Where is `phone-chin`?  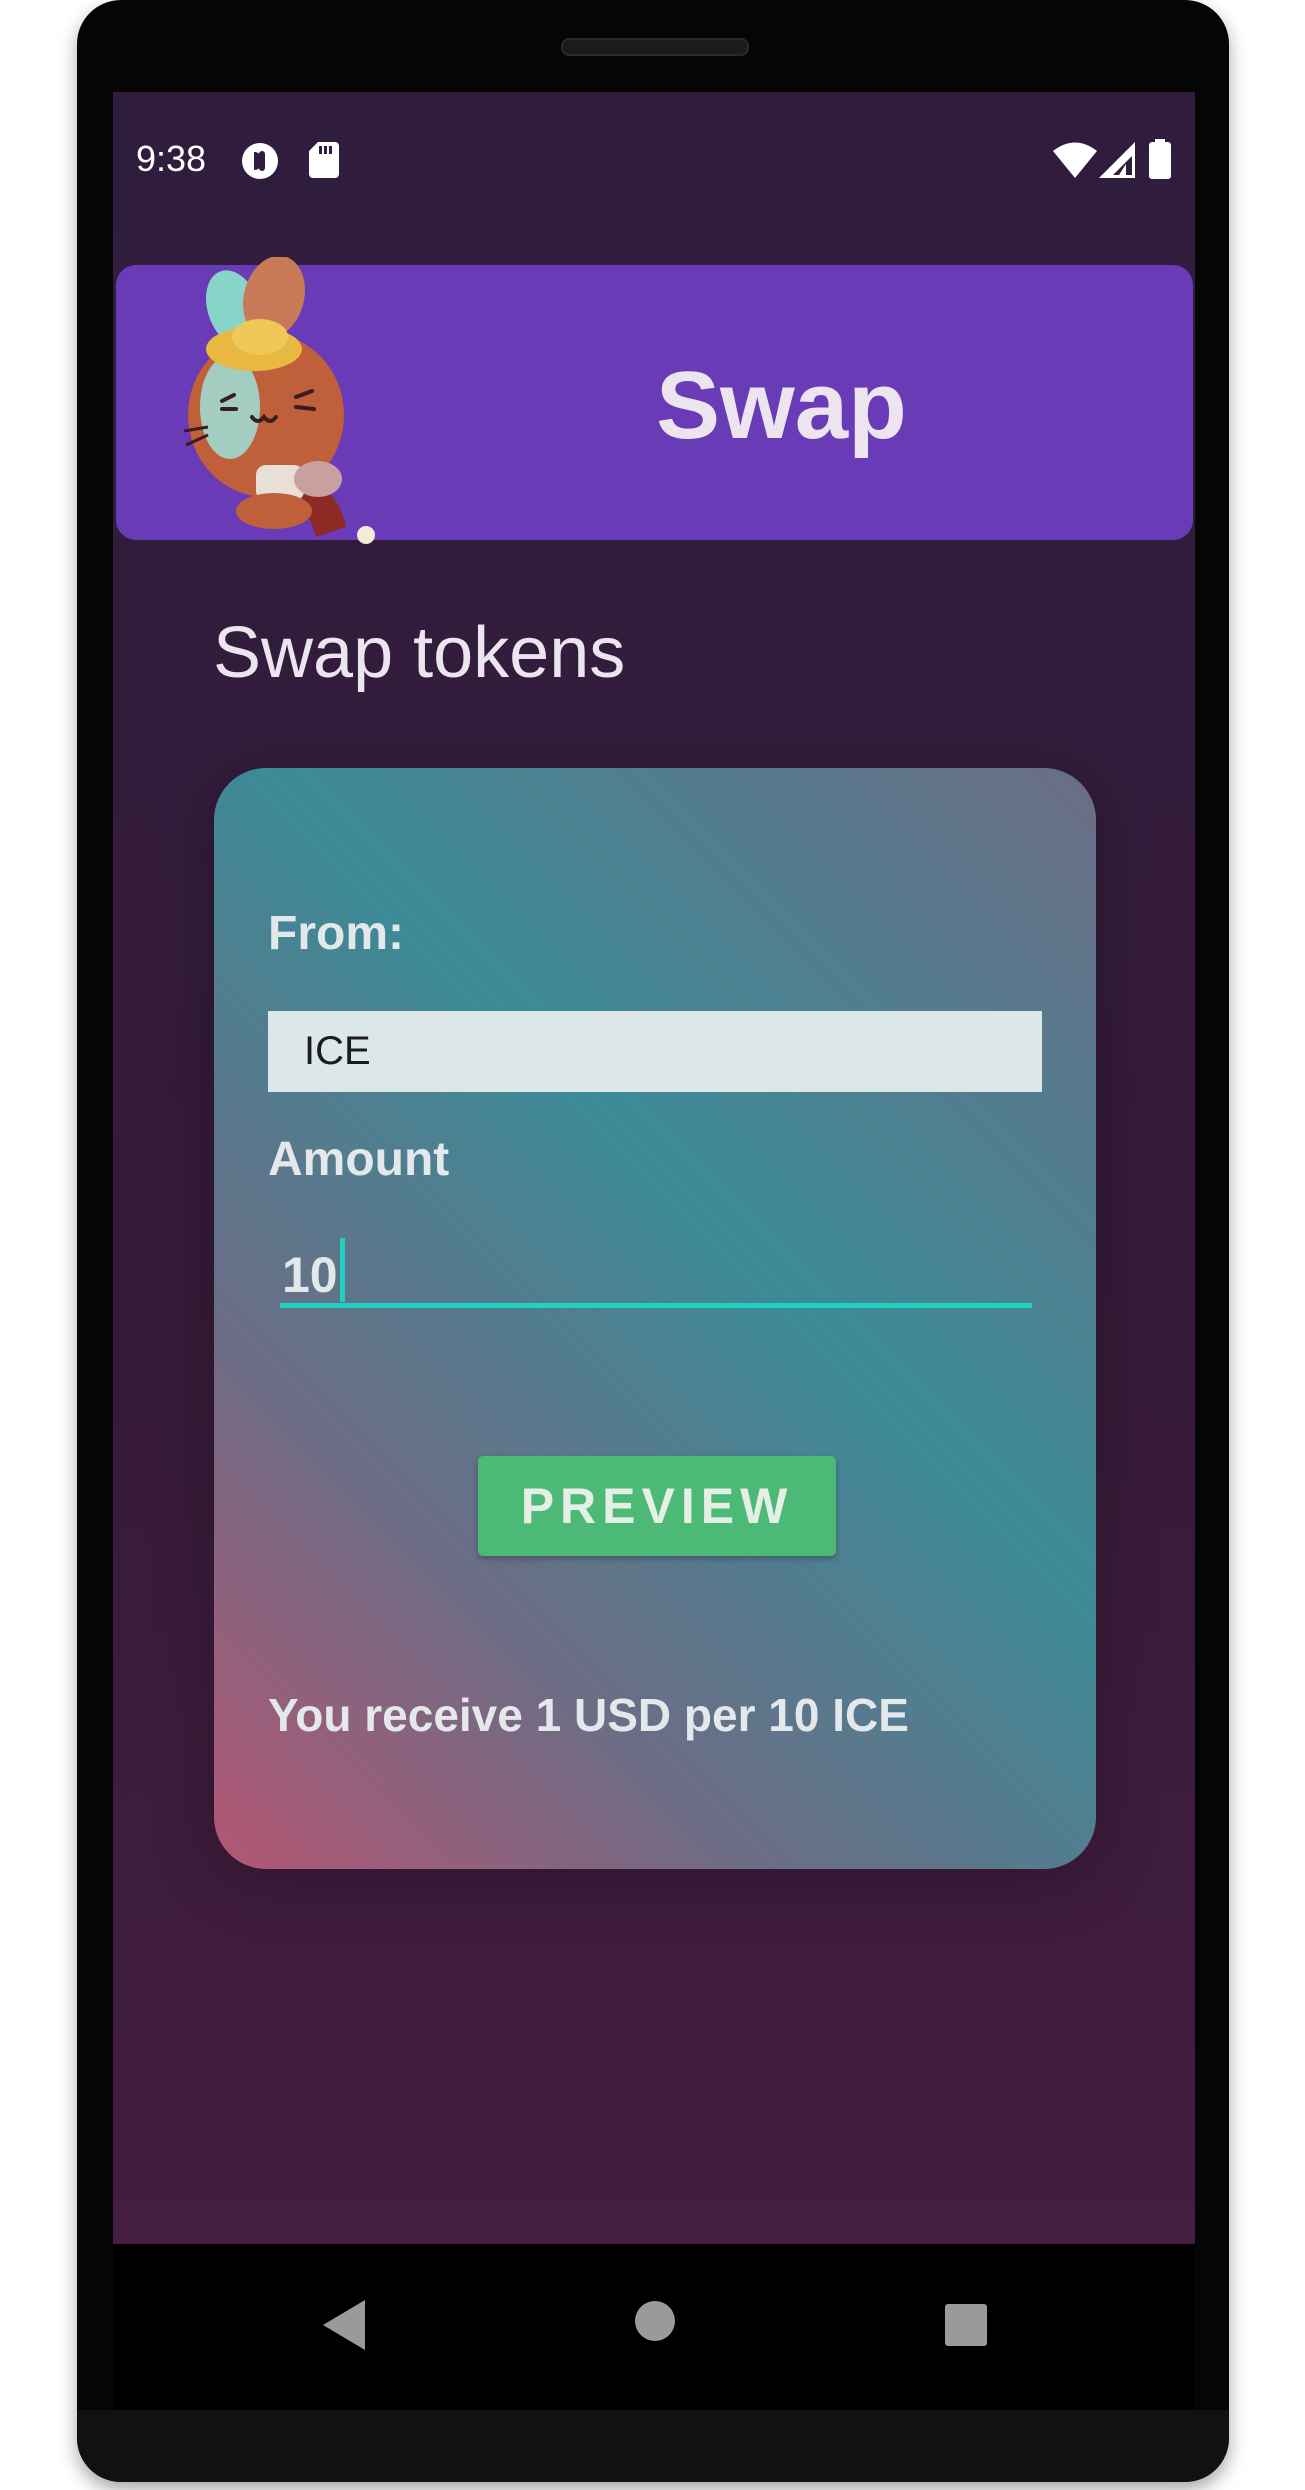
phone-chin is located at coordinates (653, 2446).